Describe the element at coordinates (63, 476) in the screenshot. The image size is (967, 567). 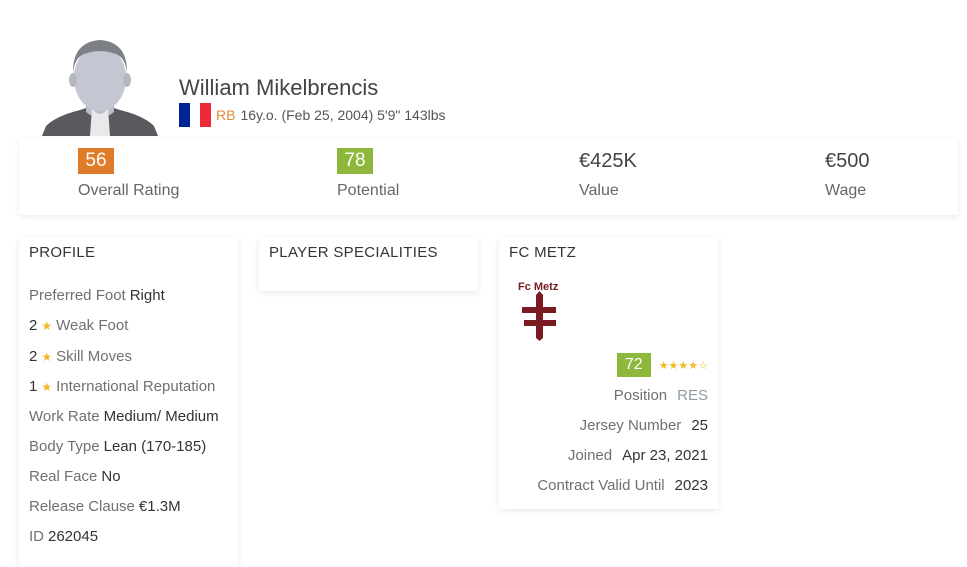
I see `real-face-label: Real Face` at that location.